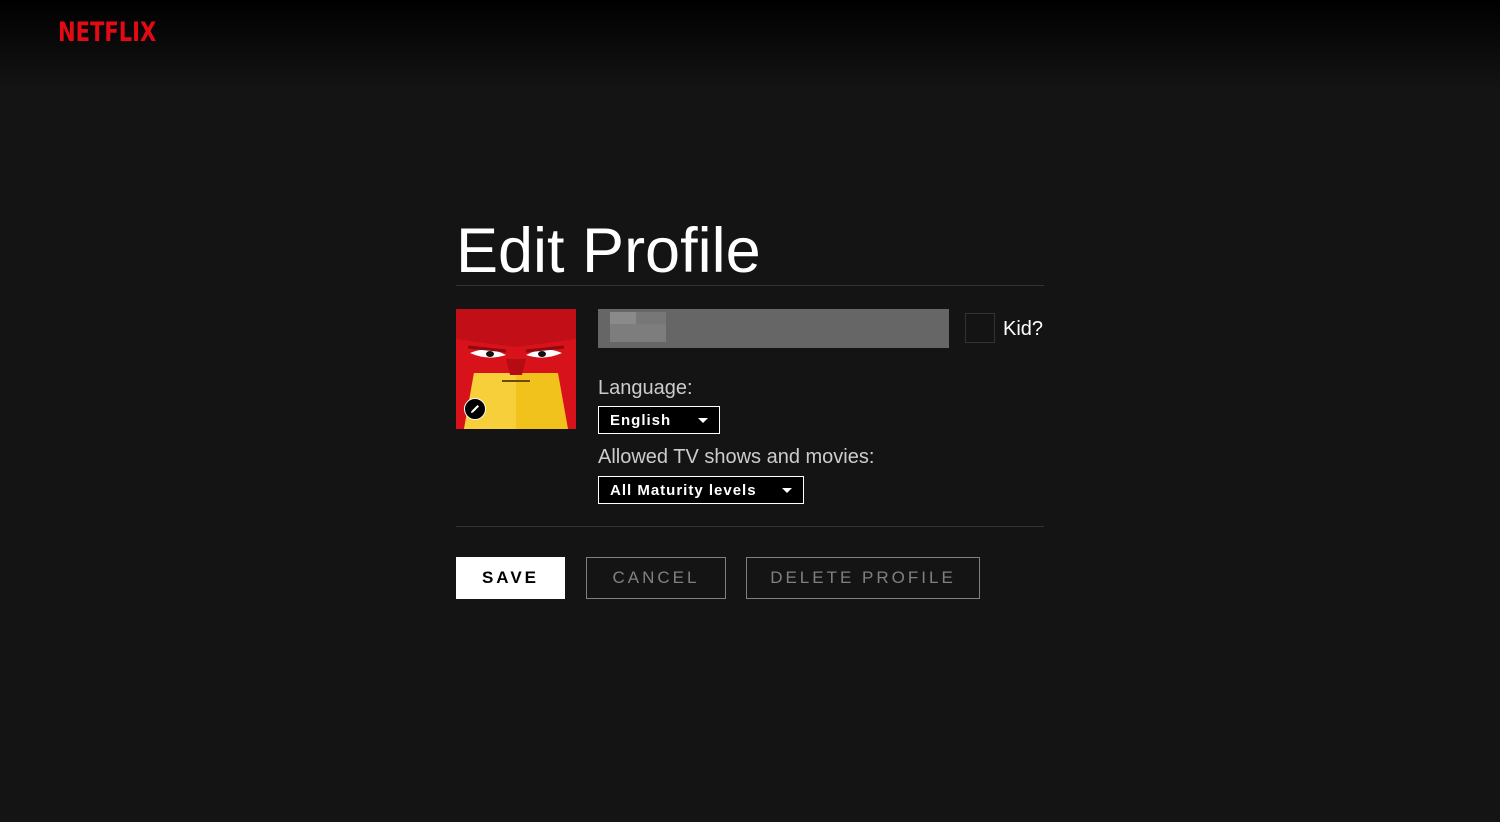  I want to click on page-title: Edit Profile, so click(608, 251).